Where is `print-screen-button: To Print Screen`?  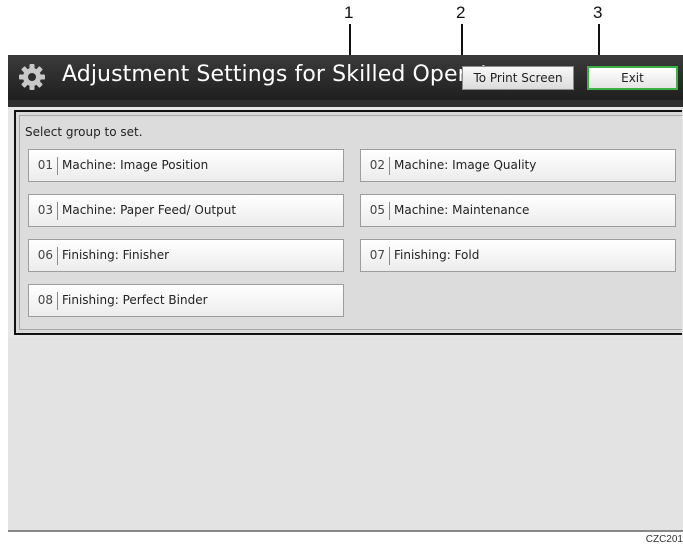 print-screen-button: To Print Screen is located at coordinates (518, 78).